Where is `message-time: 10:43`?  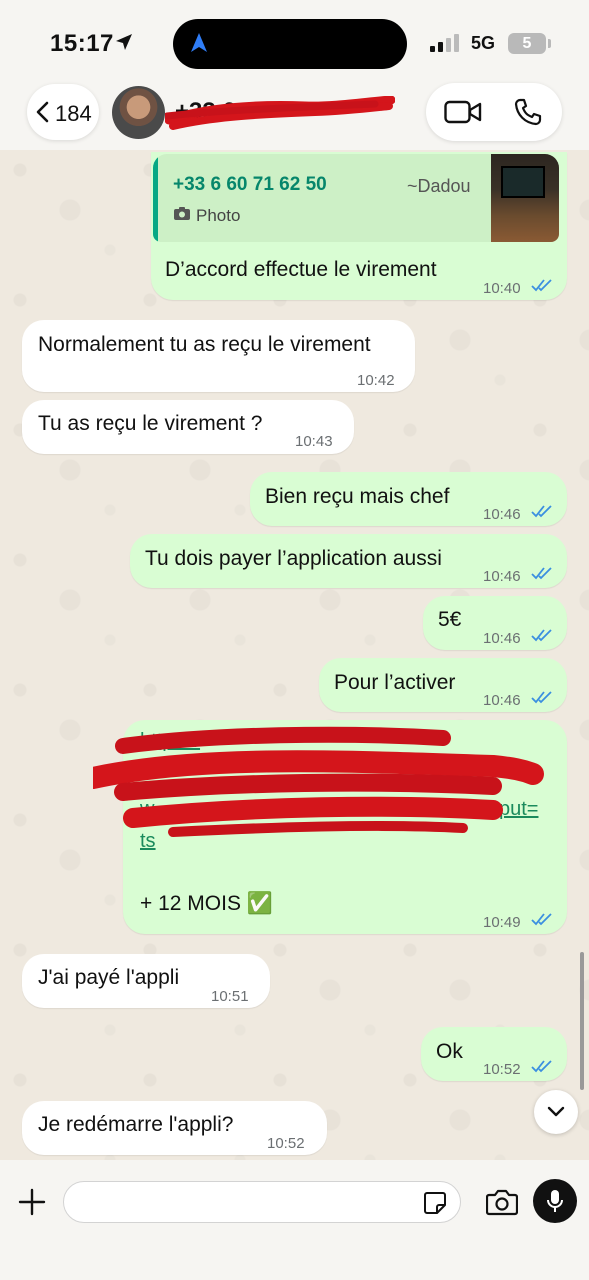 message-time: 10:43 is located at coordinates (314, 441).